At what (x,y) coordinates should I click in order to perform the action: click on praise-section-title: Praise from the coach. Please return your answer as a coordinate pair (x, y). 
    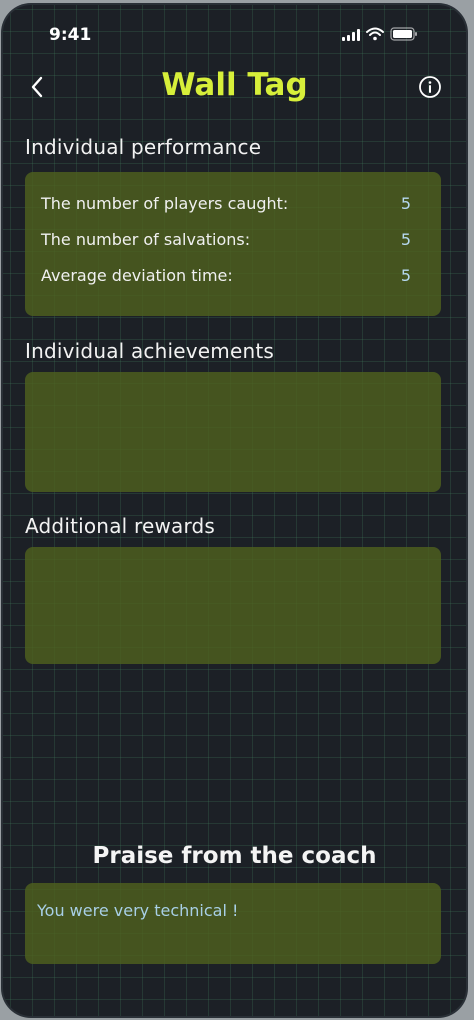
    Looking at the image, I should click on (234, 856).